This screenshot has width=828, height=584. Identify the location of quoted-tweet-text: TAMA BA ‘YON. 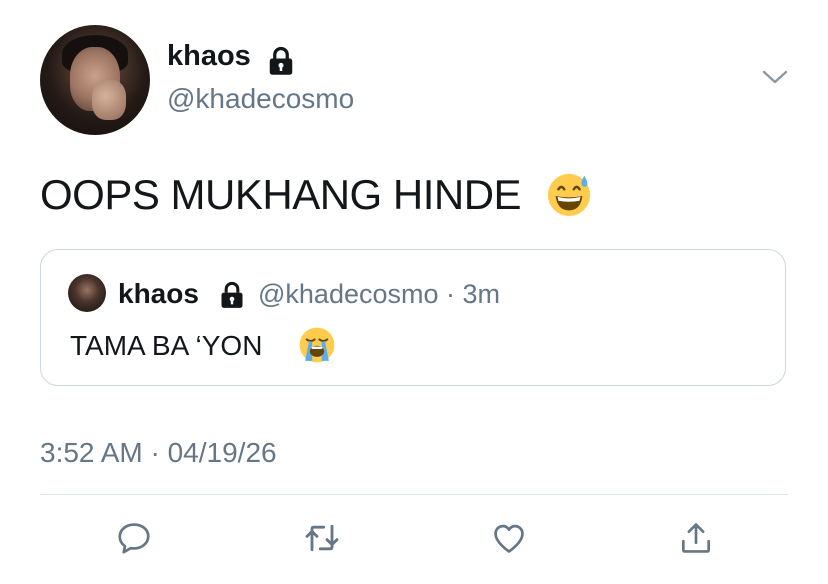
(166, 345).